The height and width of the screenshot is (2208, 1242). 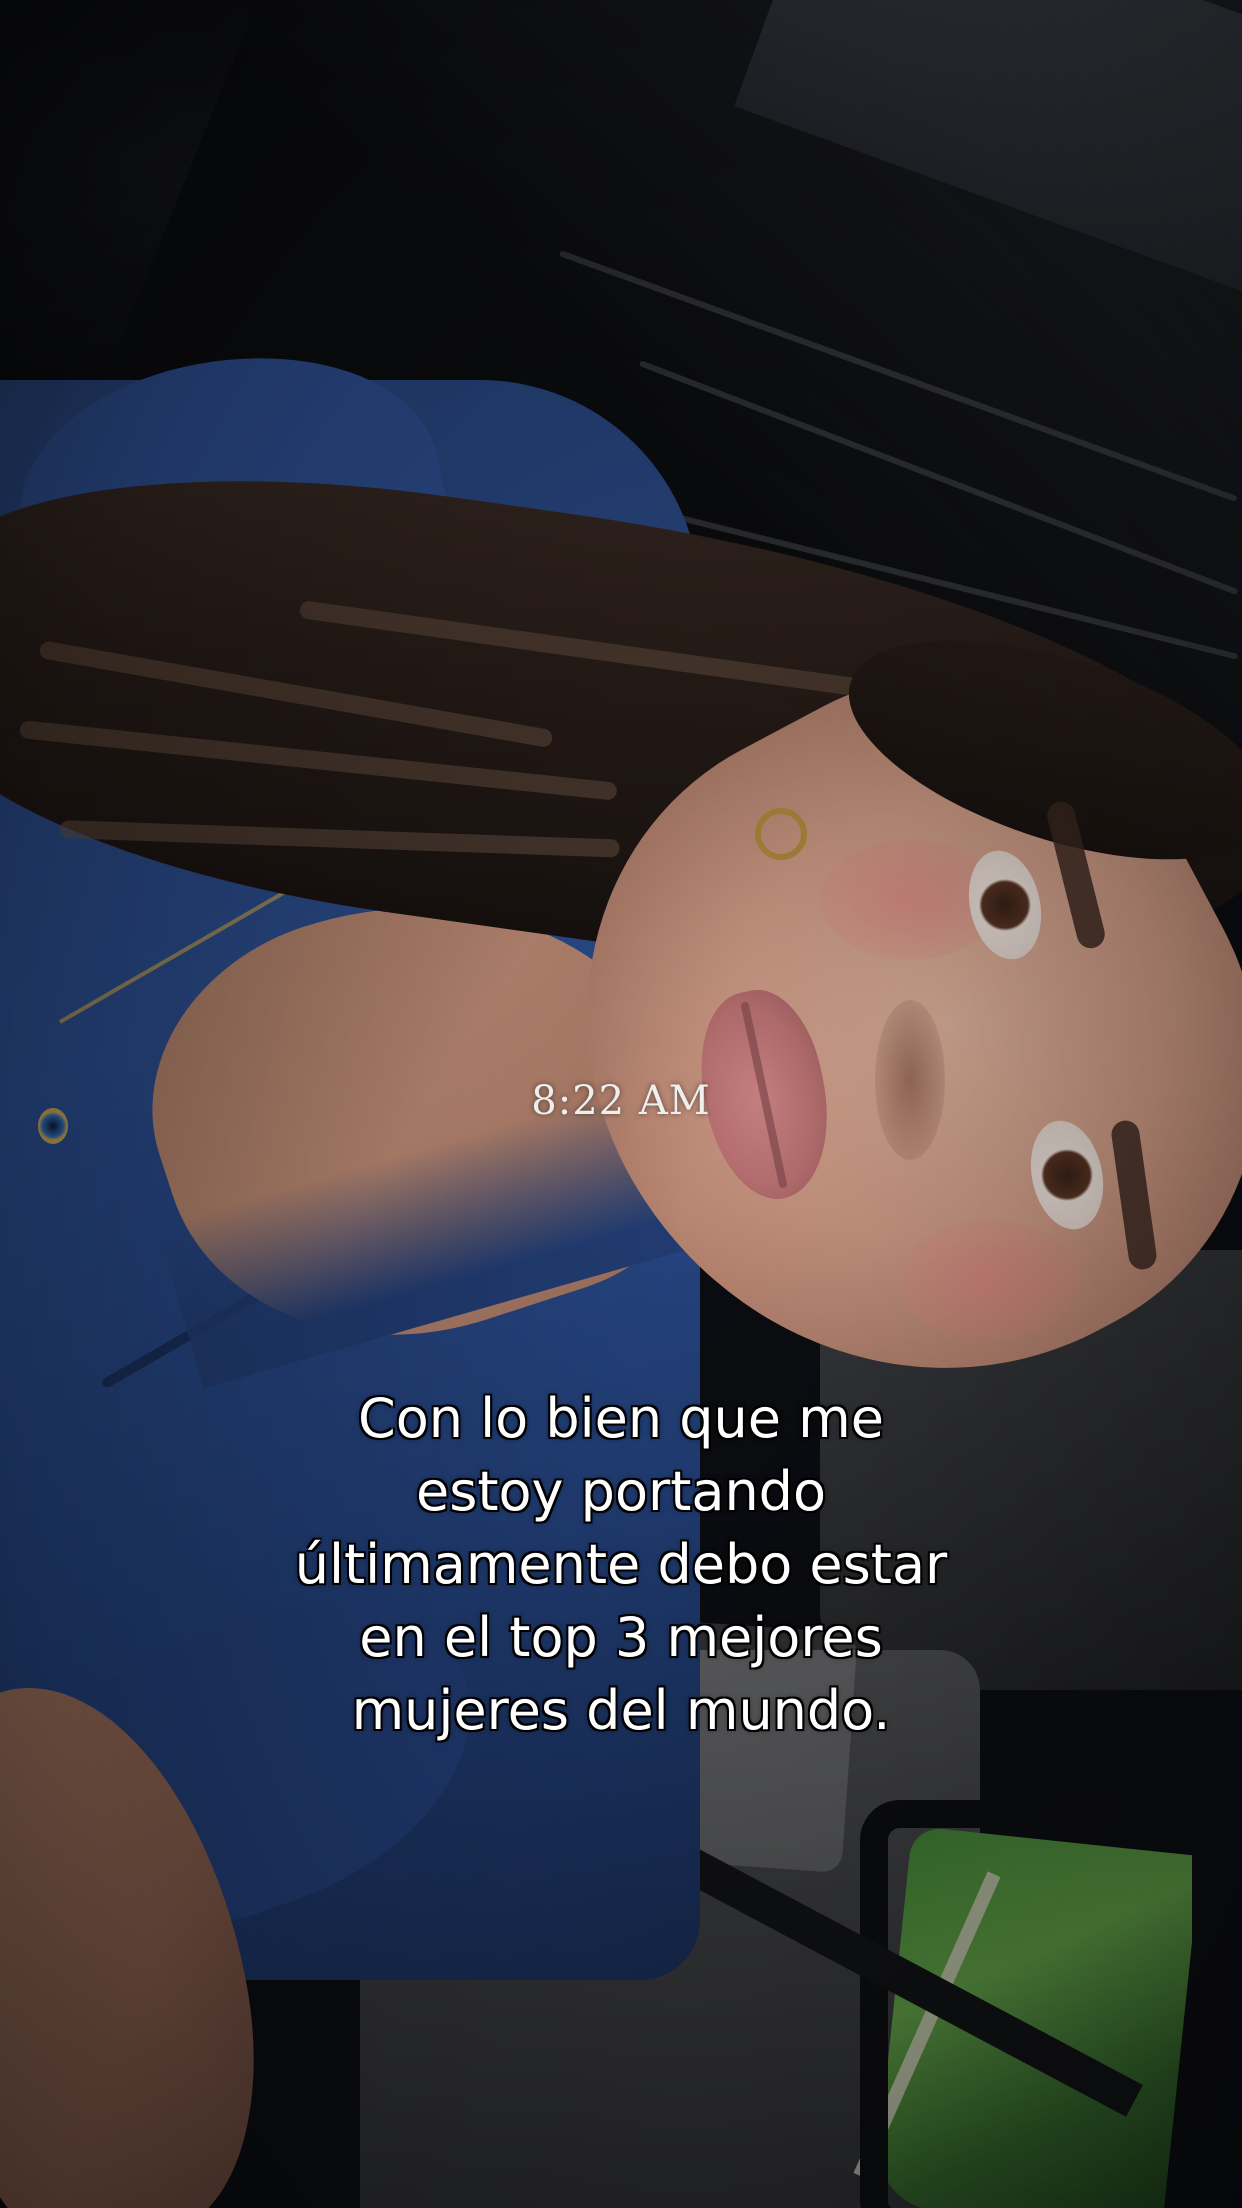 I want to click on caption-line: estoy portando, so click(x=620, y=1491).